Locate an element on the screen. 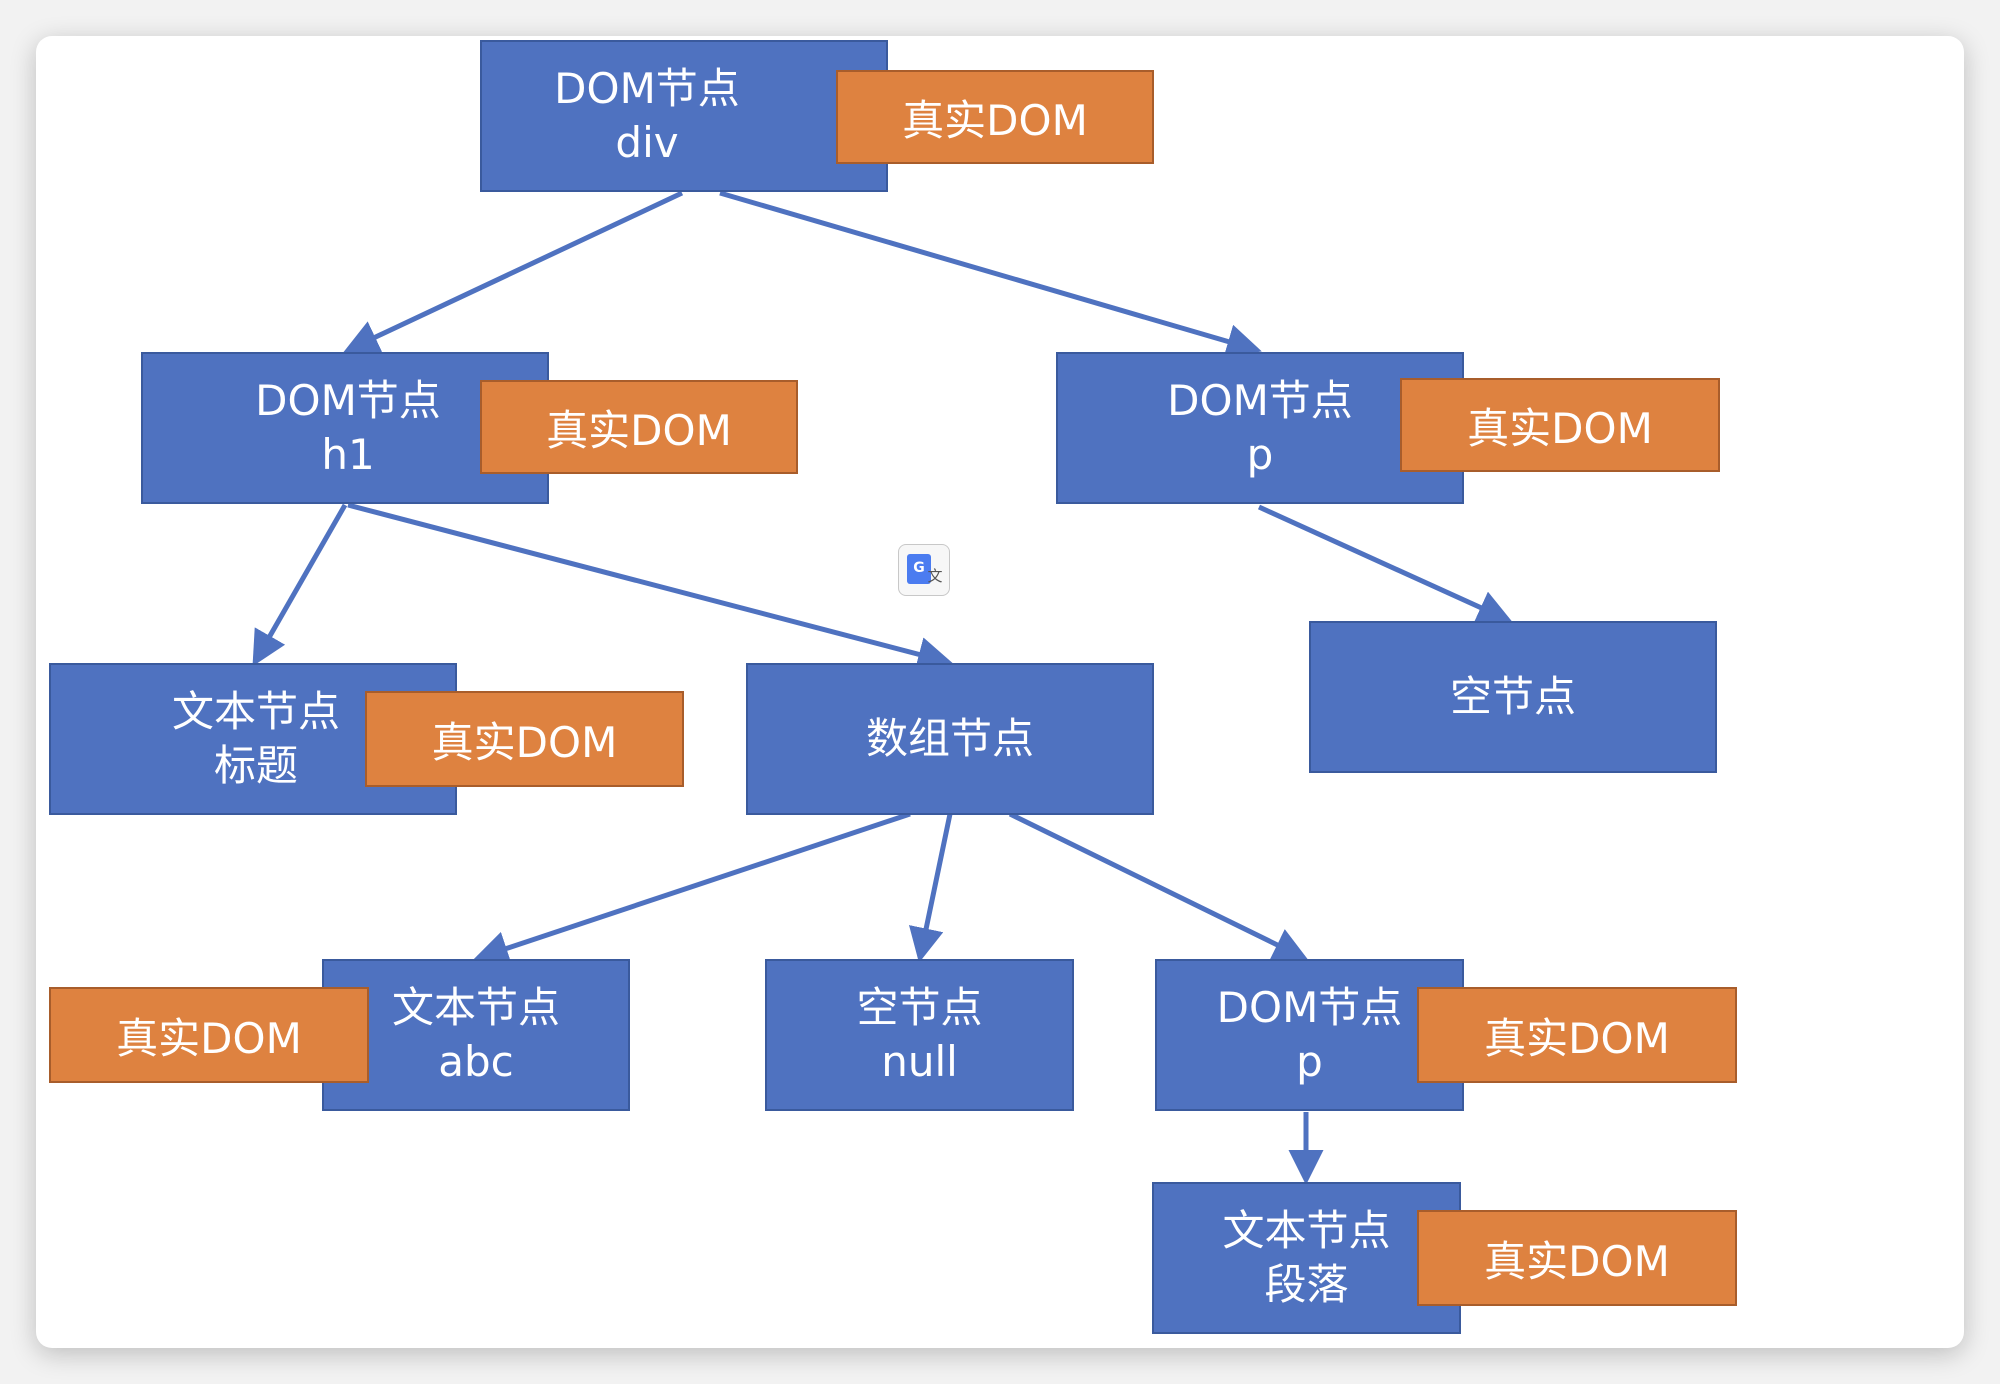 This screenshot has height=1384, width=2000. translate-wen-glyph: 文 is located at coordinates (935, 576).